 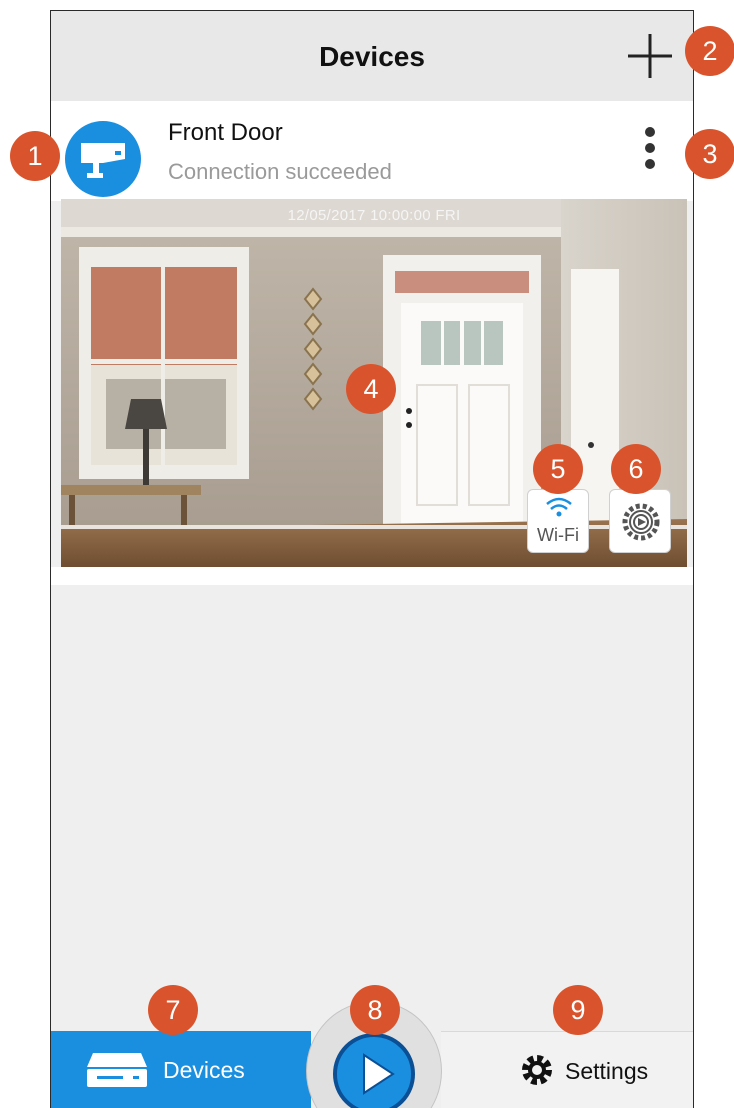 What do you see at coordinates (636, 469) in the screenshot?
I see `callout-marker-6: 6` at bounding box center [636, 469].